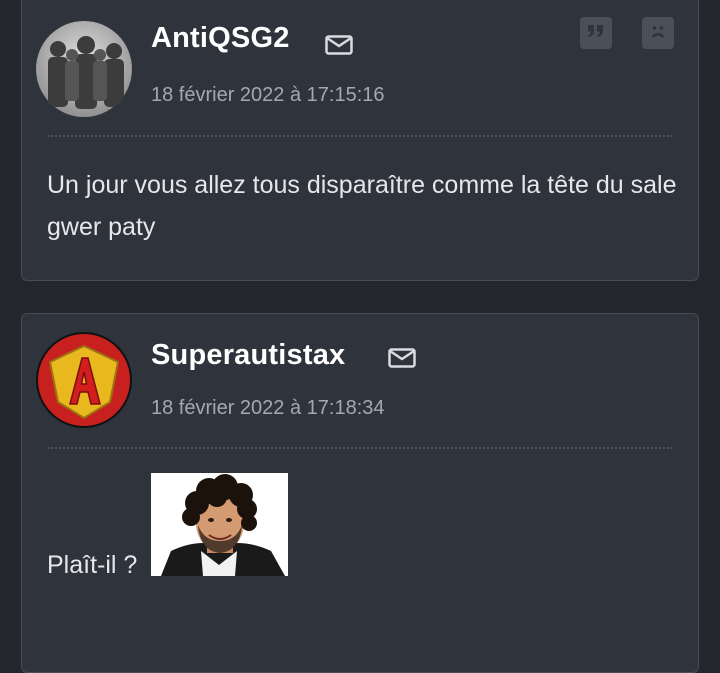 This screenshot has height=673, width=720. I want to click on quote-button, so click(596, 33).